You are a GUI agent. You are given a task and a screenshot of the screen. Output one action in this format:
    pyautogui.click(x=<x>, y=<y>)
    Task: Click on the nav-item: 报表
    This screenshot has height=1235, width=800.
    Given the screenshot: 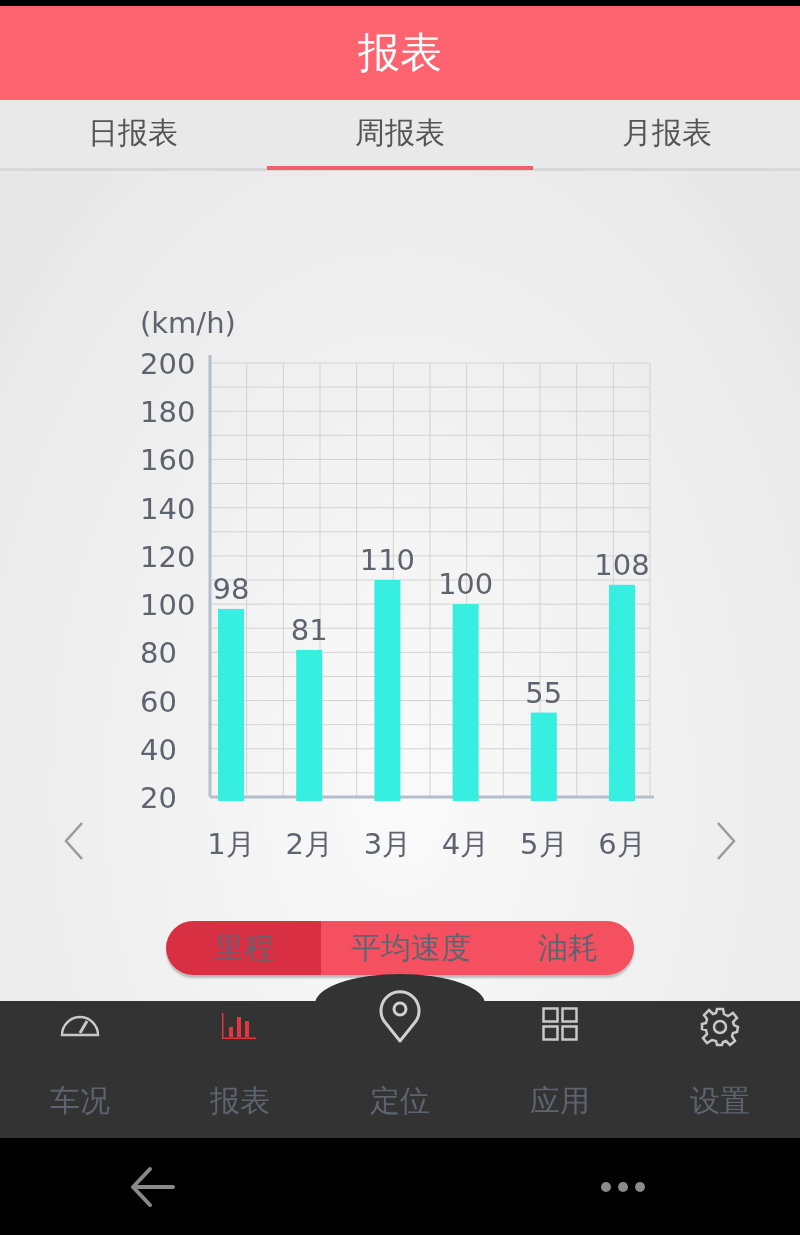 What is the action you would take?
    pyautogui.click(x=240, y=1069)
    